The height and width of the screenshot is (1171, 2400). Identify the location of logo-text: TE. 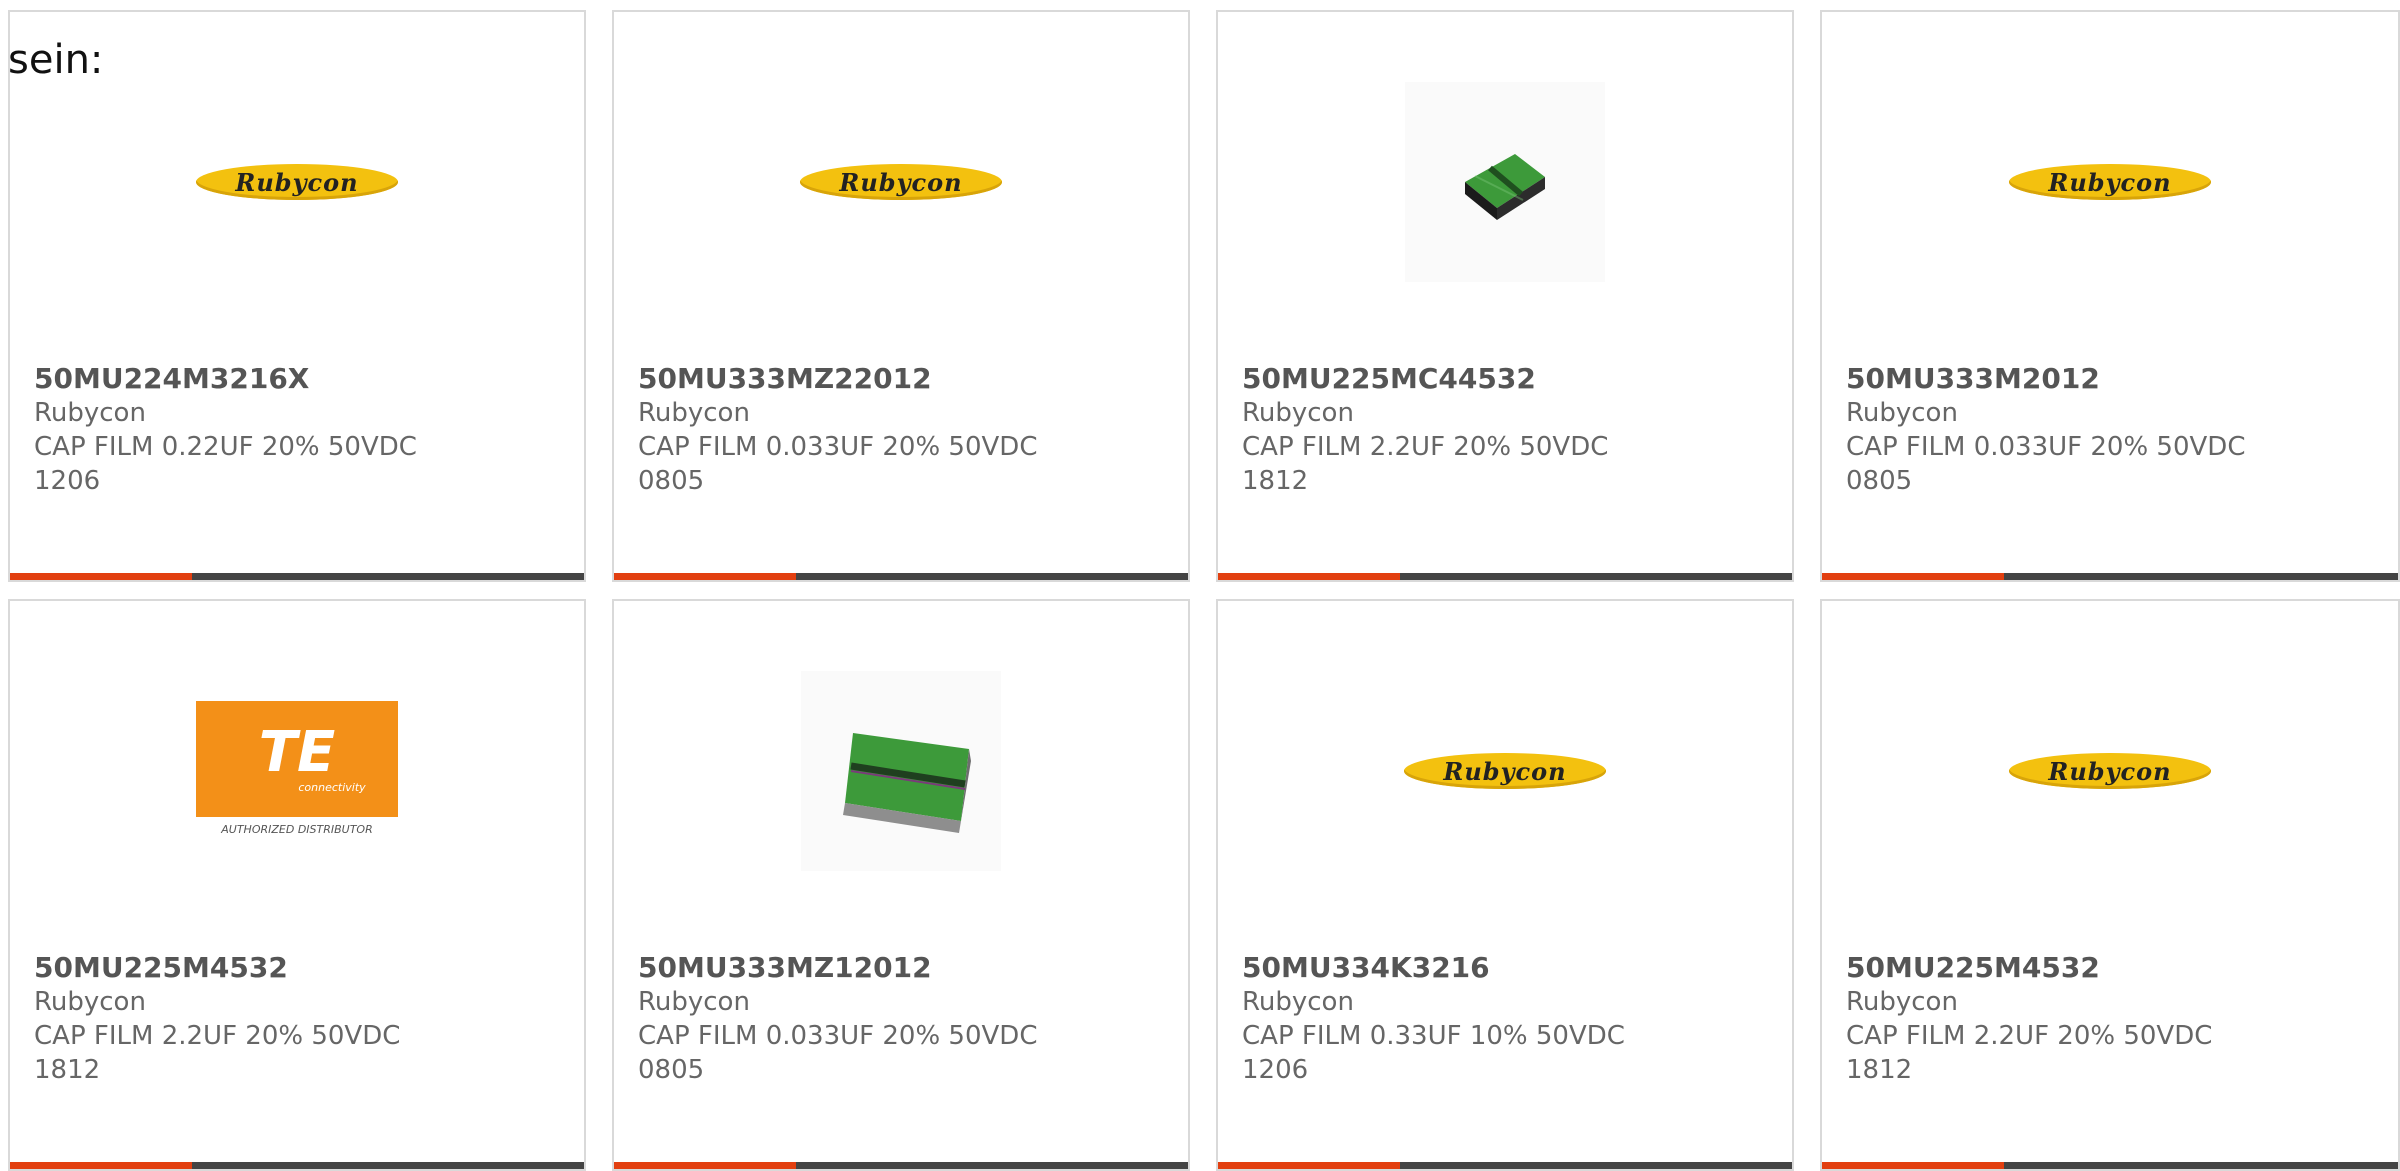
(297, 752).